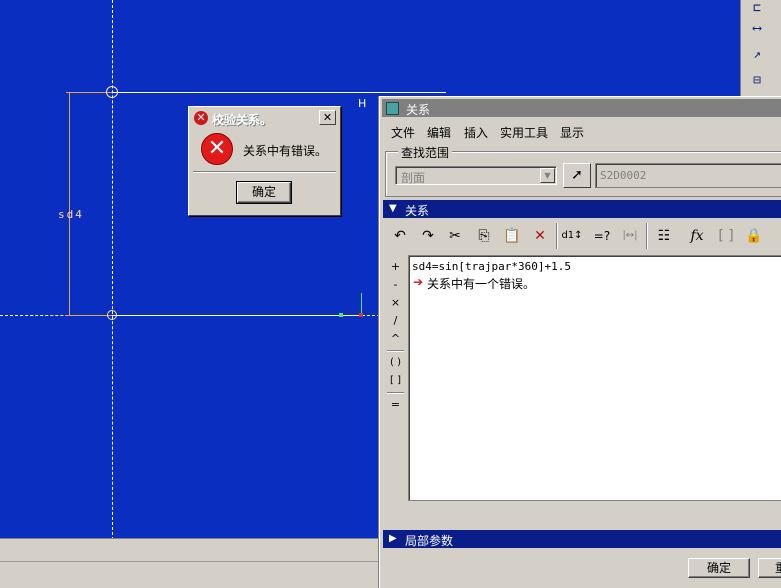  I want to click on cursor-arrow-icon: ➚, so click(577, 175).